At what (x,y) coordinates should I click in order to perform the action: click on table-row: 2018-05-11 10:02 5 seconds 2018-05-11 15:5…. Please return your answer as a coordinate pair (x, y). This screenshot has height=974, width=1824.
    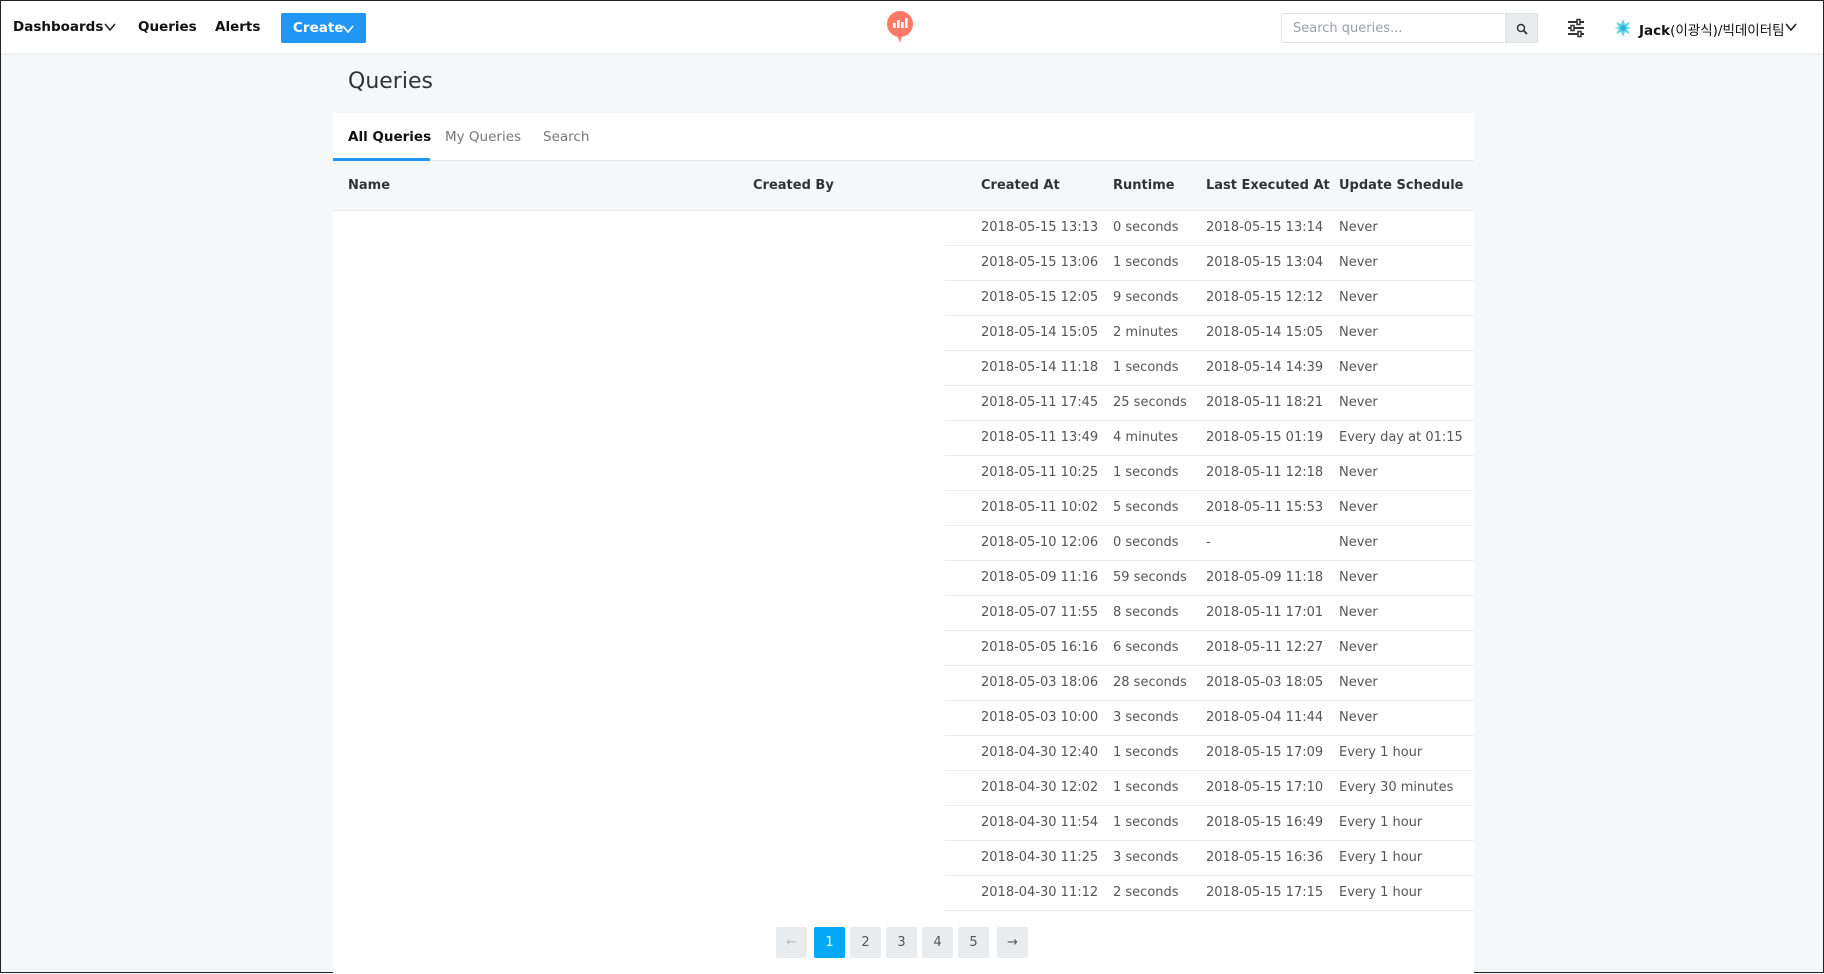
    Looking at the image, I should click on (903, 508).